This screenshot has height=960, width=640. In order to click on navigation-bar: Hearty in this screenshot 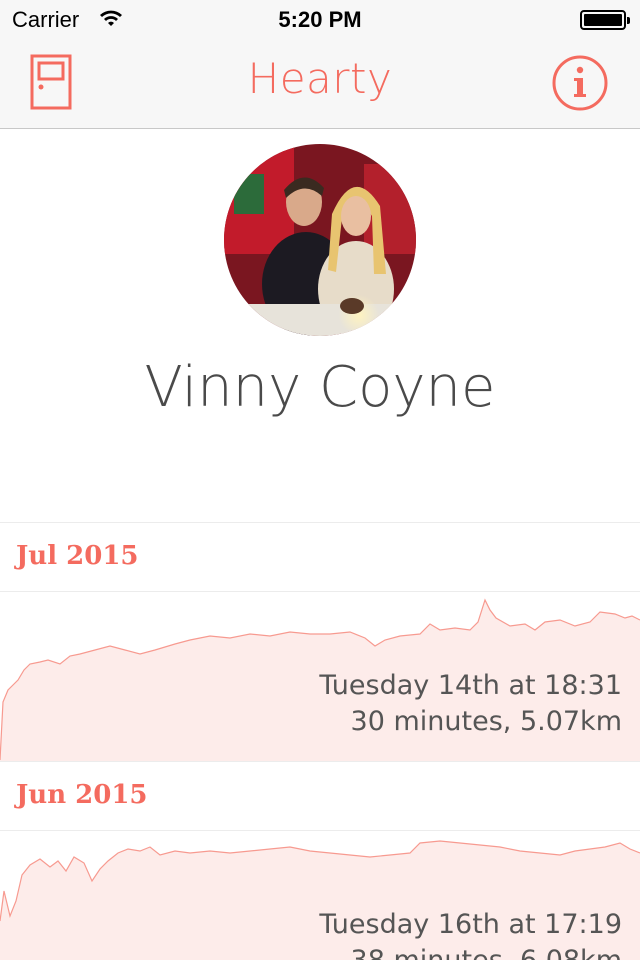, I will do `click(320, 84)`.